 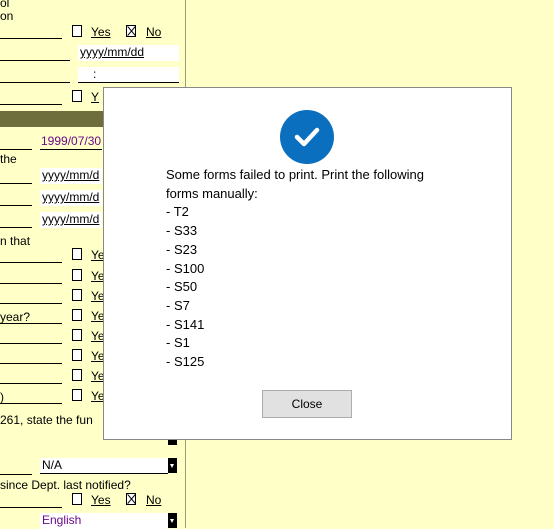 I want to click on yes-label: Y, so click(x=95, y=97).